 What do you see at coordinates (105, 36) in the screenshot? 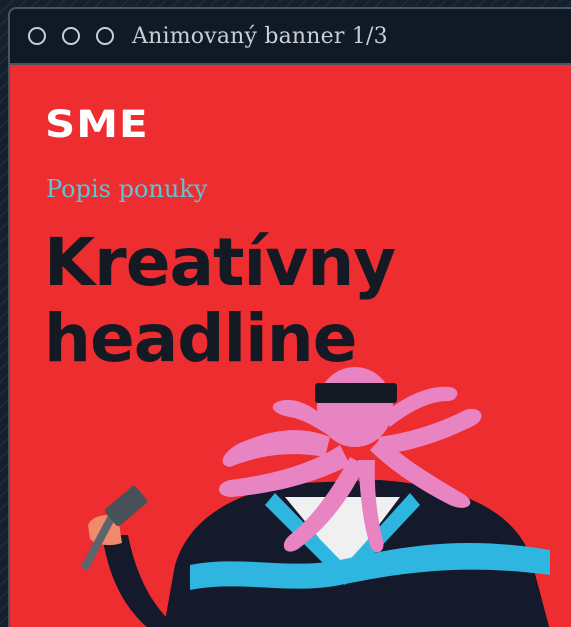
I see `window-maximize-button` at bounding box center [105, 36].